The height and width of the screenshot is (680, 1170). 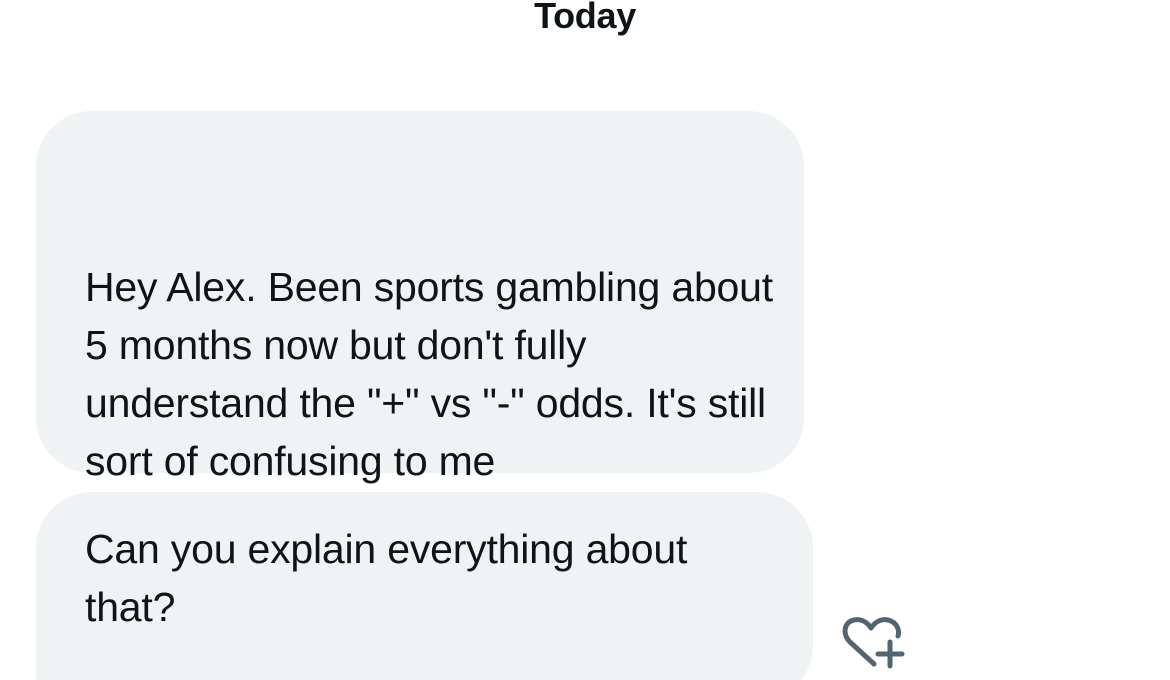 I want to click on date-separator: Today, so click(x=585, y=18).